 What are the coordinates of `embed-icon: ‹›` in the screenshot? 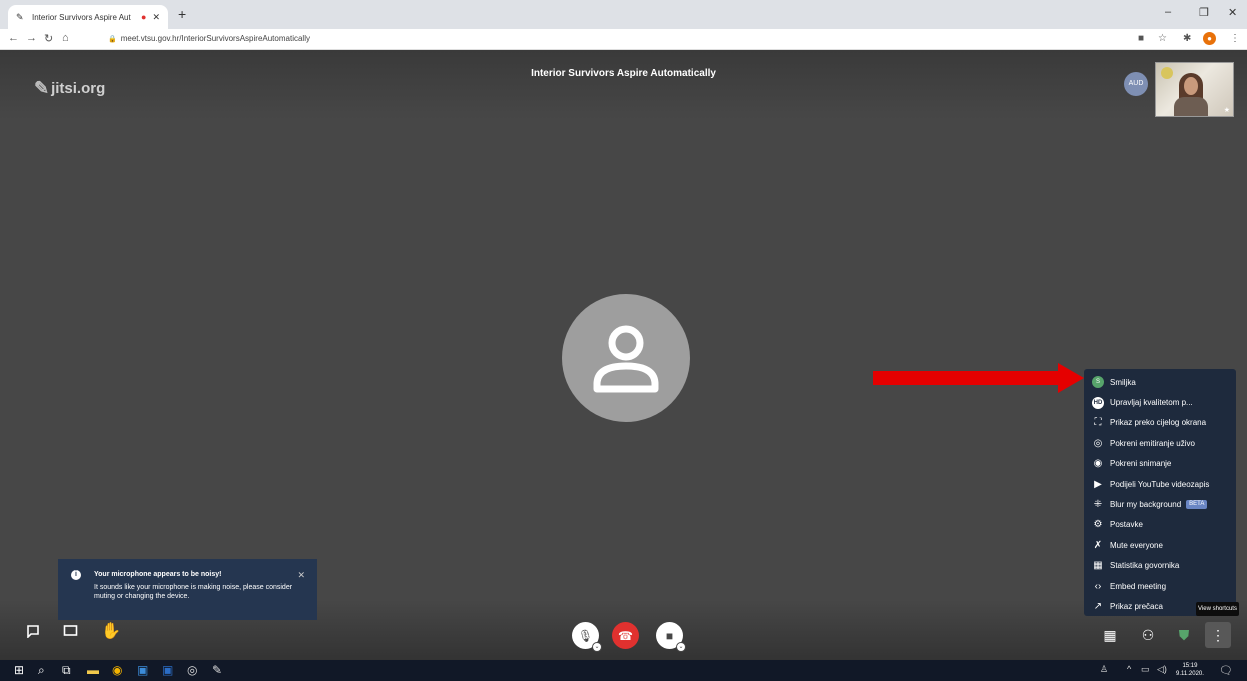 It's located at (1098, 586).